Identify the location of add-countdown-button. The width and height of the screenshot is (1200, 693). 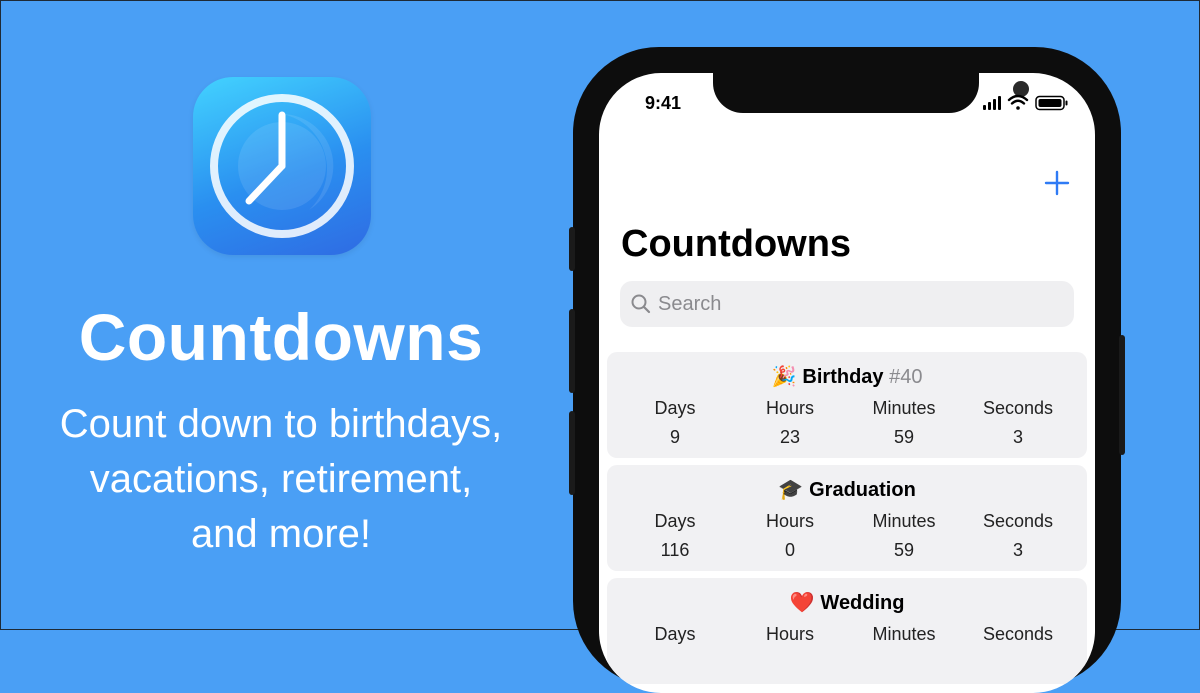
(1057, 183).